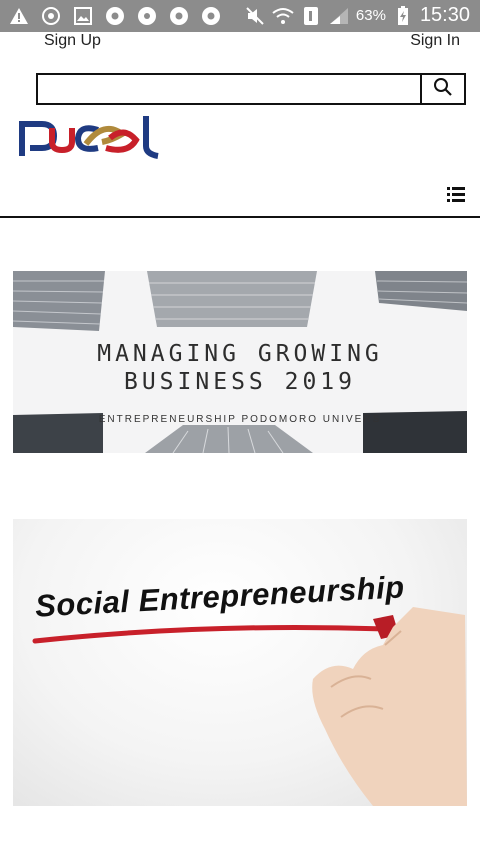  I want to click on clock: 15:30, so click(444, 15).